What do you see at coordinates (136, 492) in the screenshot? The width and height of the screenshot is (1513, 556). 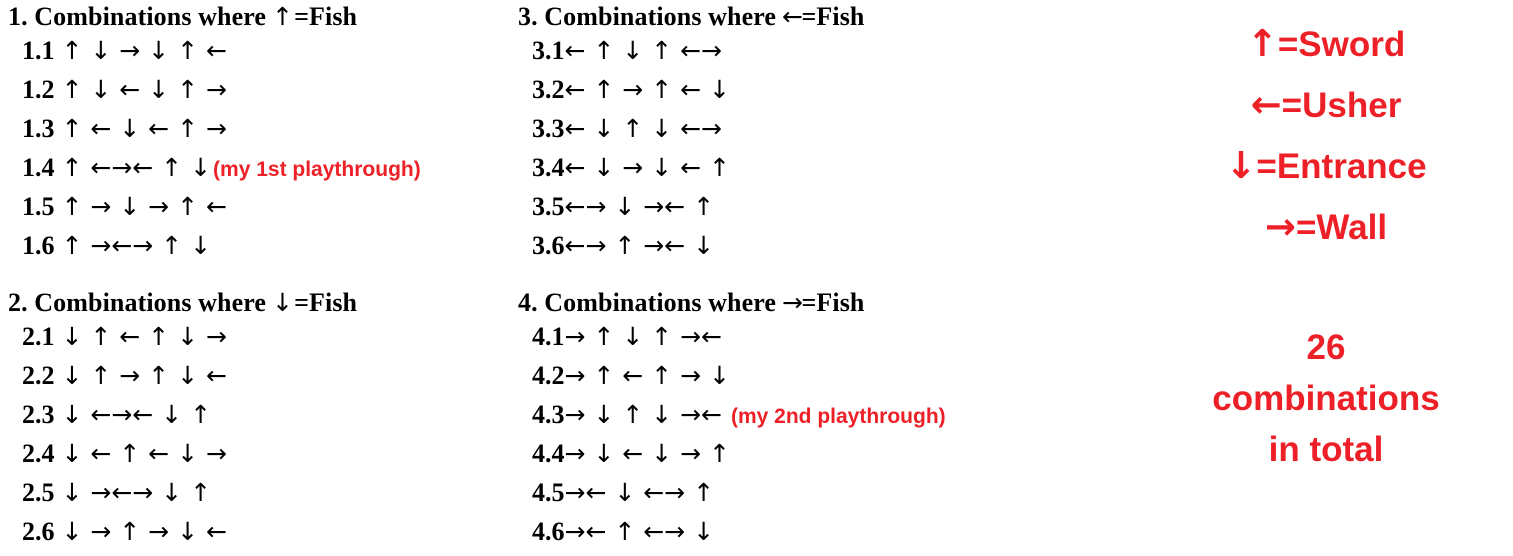 I see `arrow-sequence: ↓ →←→ ↓ ↑` at bounding box center [136, 492].